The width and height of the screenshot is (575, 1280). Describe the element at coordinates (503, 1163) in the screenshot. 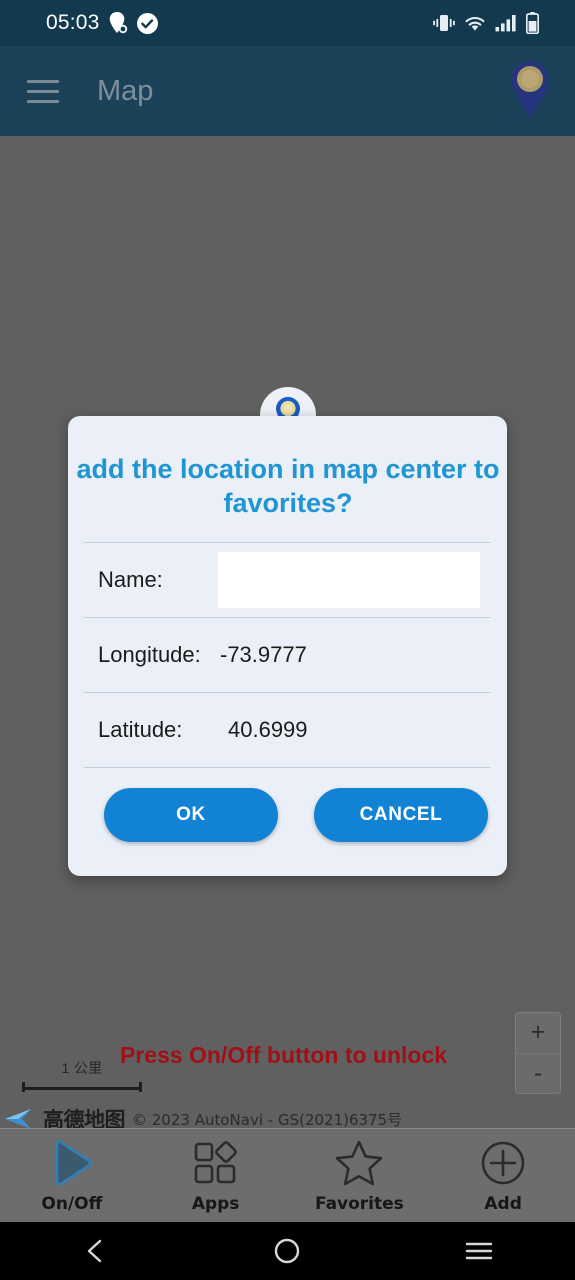

I see `plus-circle-icon` at that location.